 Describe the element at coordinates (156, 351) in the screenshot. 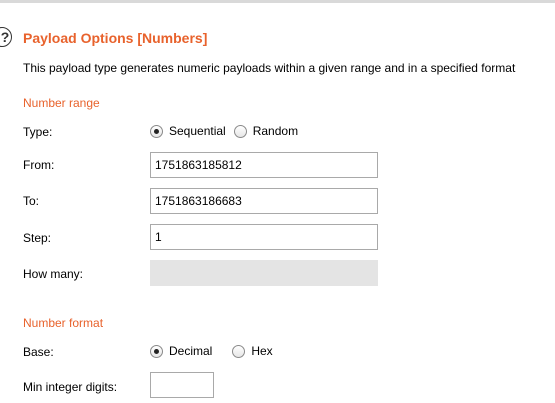

I see `decimal-radio` at that location.